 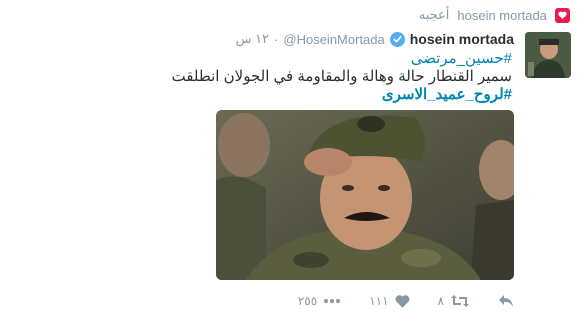 I want to click on verified-badge-icon, so click(x=397, y=39).